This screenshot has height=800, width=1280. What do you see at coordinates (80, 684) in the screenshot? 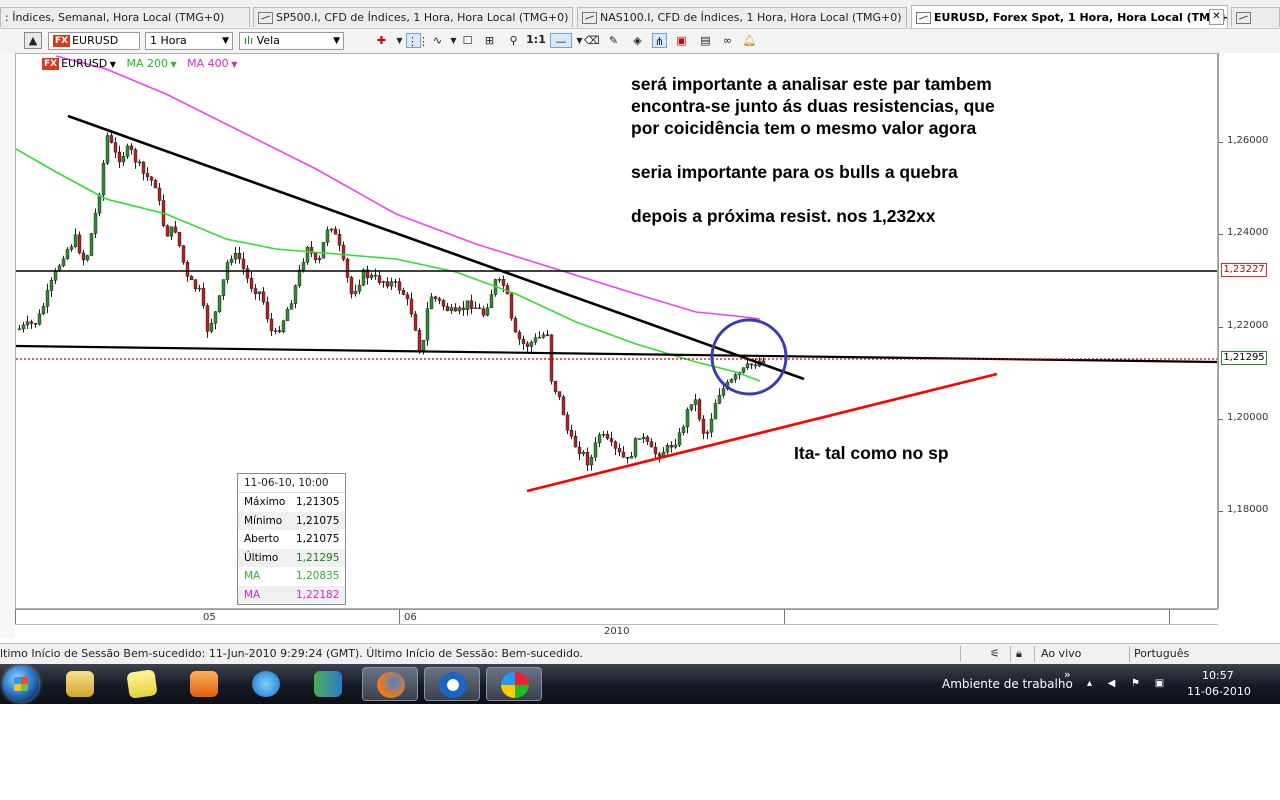
I see `explorer-app` at bounding box center [80, 684].